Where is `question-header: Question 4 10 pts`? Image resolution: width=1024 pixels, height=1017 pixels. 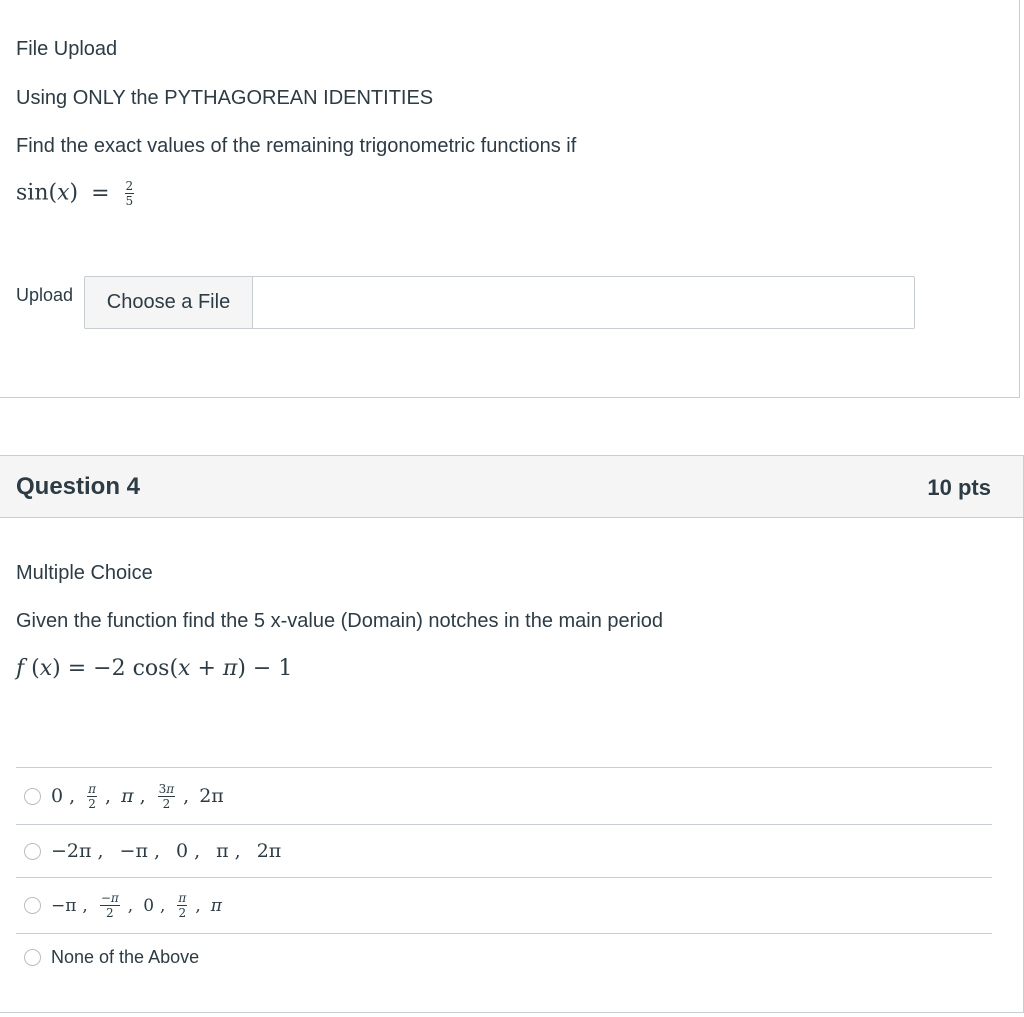 question-header: Question 4 10 pts is located at coordinates (511, 487).